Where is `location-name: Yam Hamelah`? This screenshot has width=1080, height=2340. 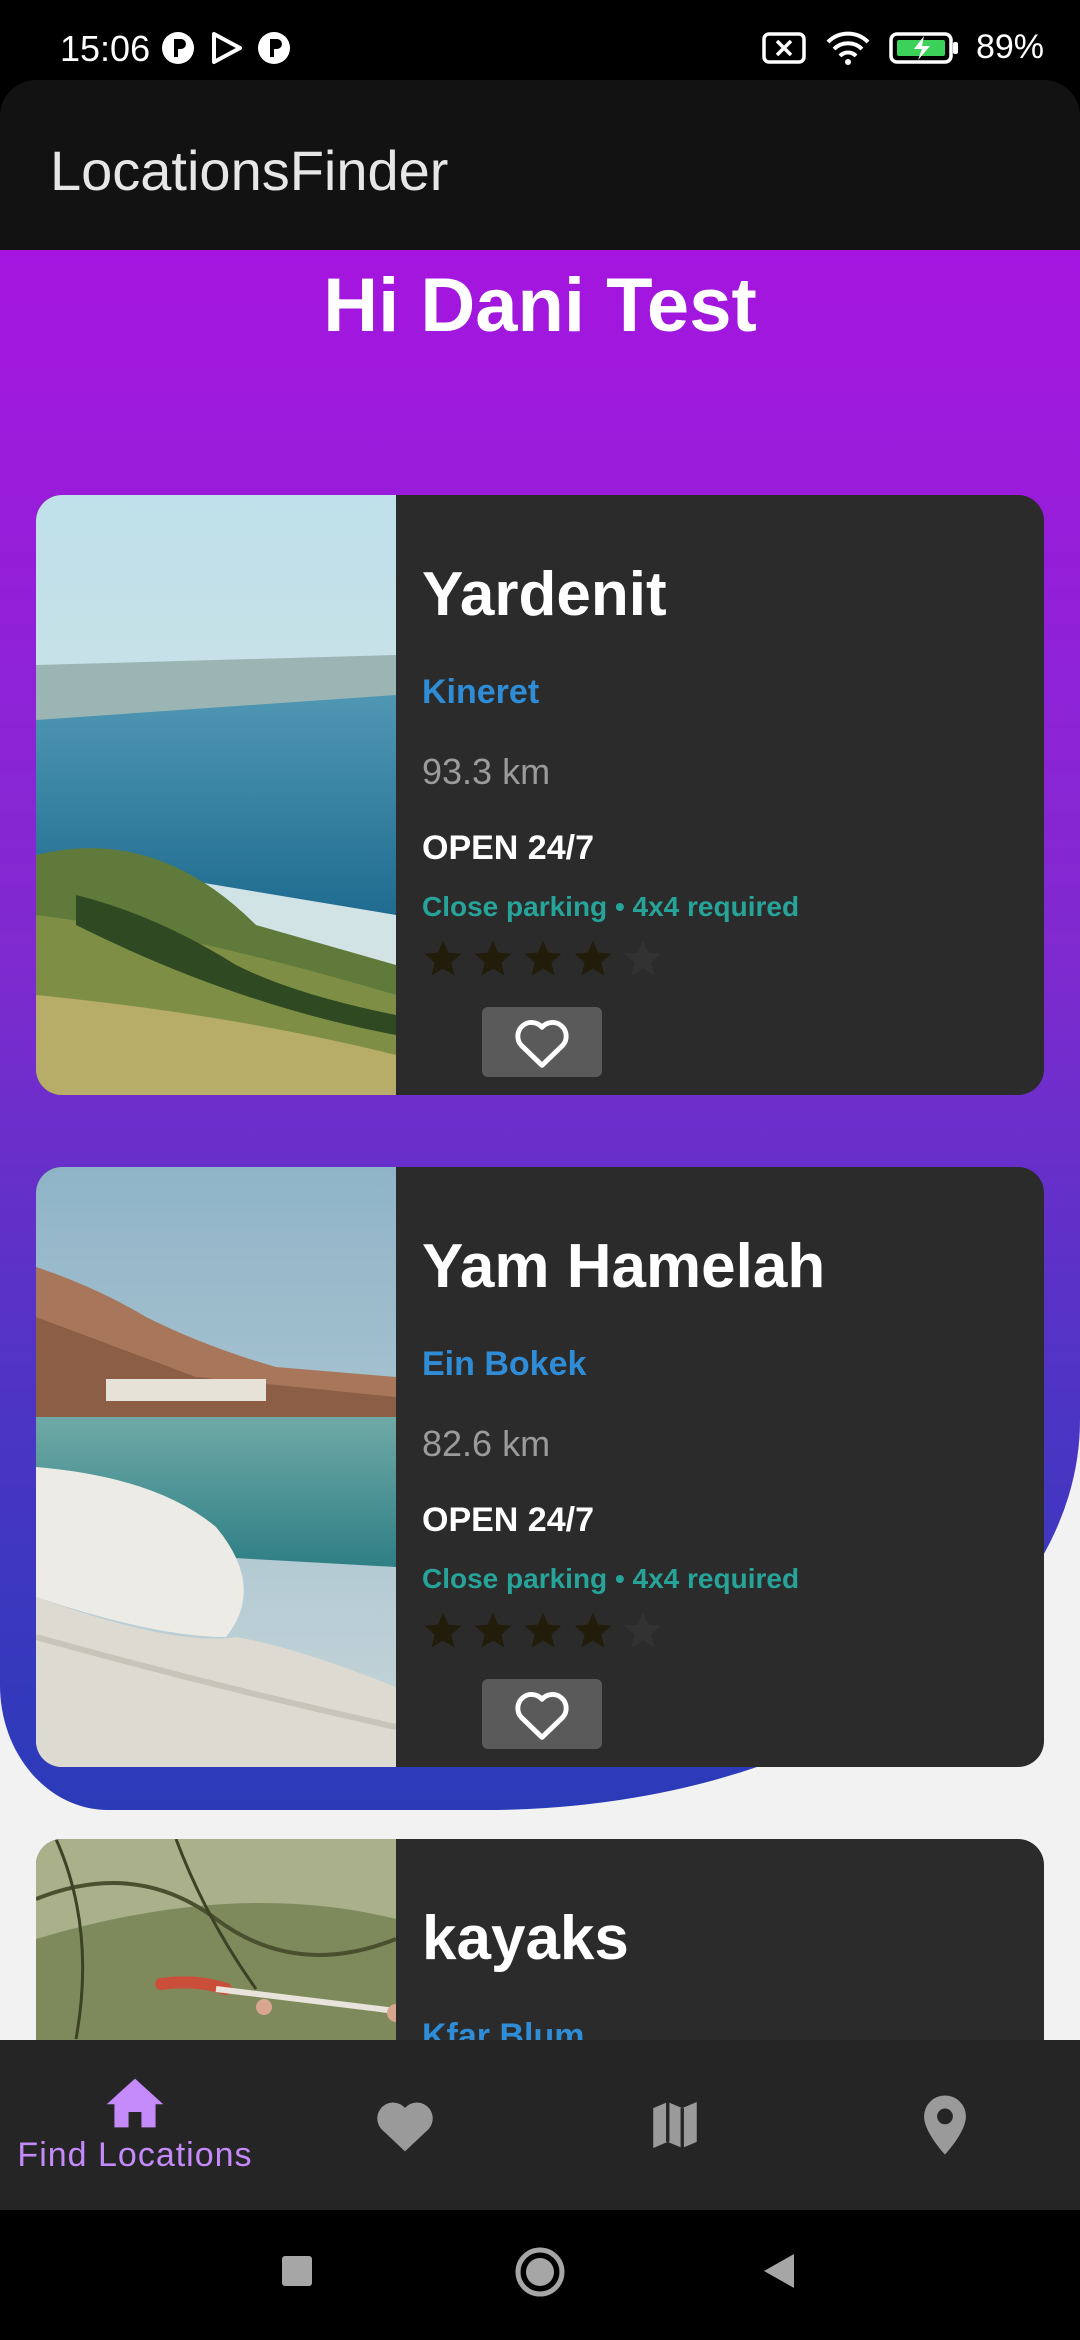
location-name: Yam Hamelah is located at coordinates (624, 1266).